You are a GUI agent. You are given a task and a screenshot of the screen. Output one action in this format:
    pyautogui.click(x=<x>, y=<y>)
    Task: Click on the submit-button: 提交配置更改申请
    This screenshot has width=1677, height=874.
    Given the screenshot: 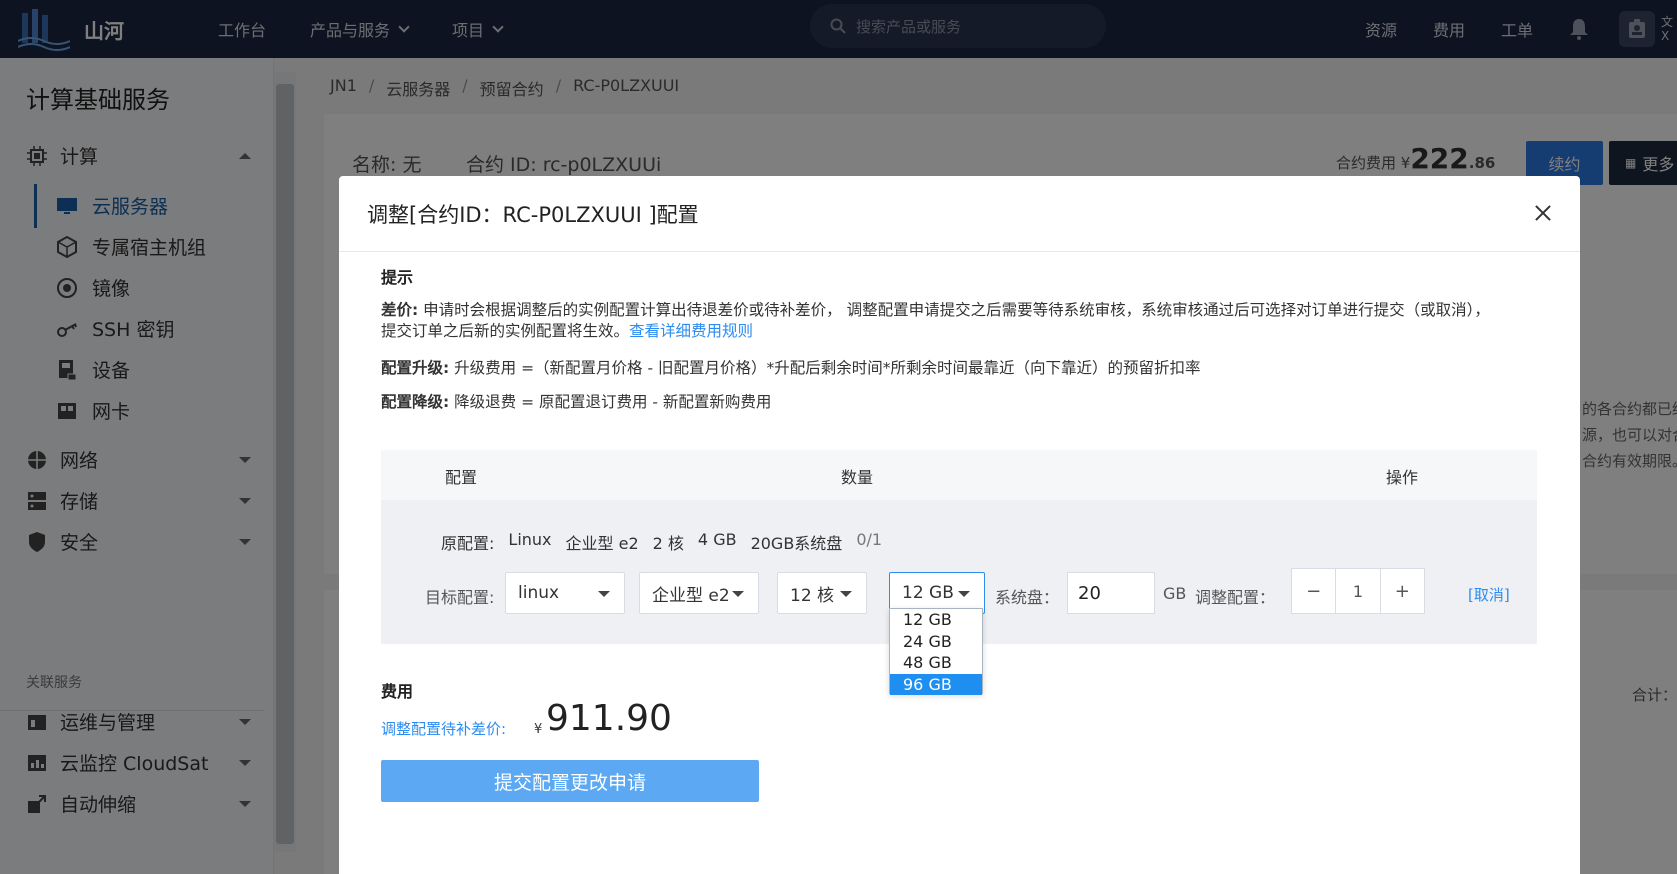 What is the action you would take?
    pyautogui.click(x=570, y=781)
    